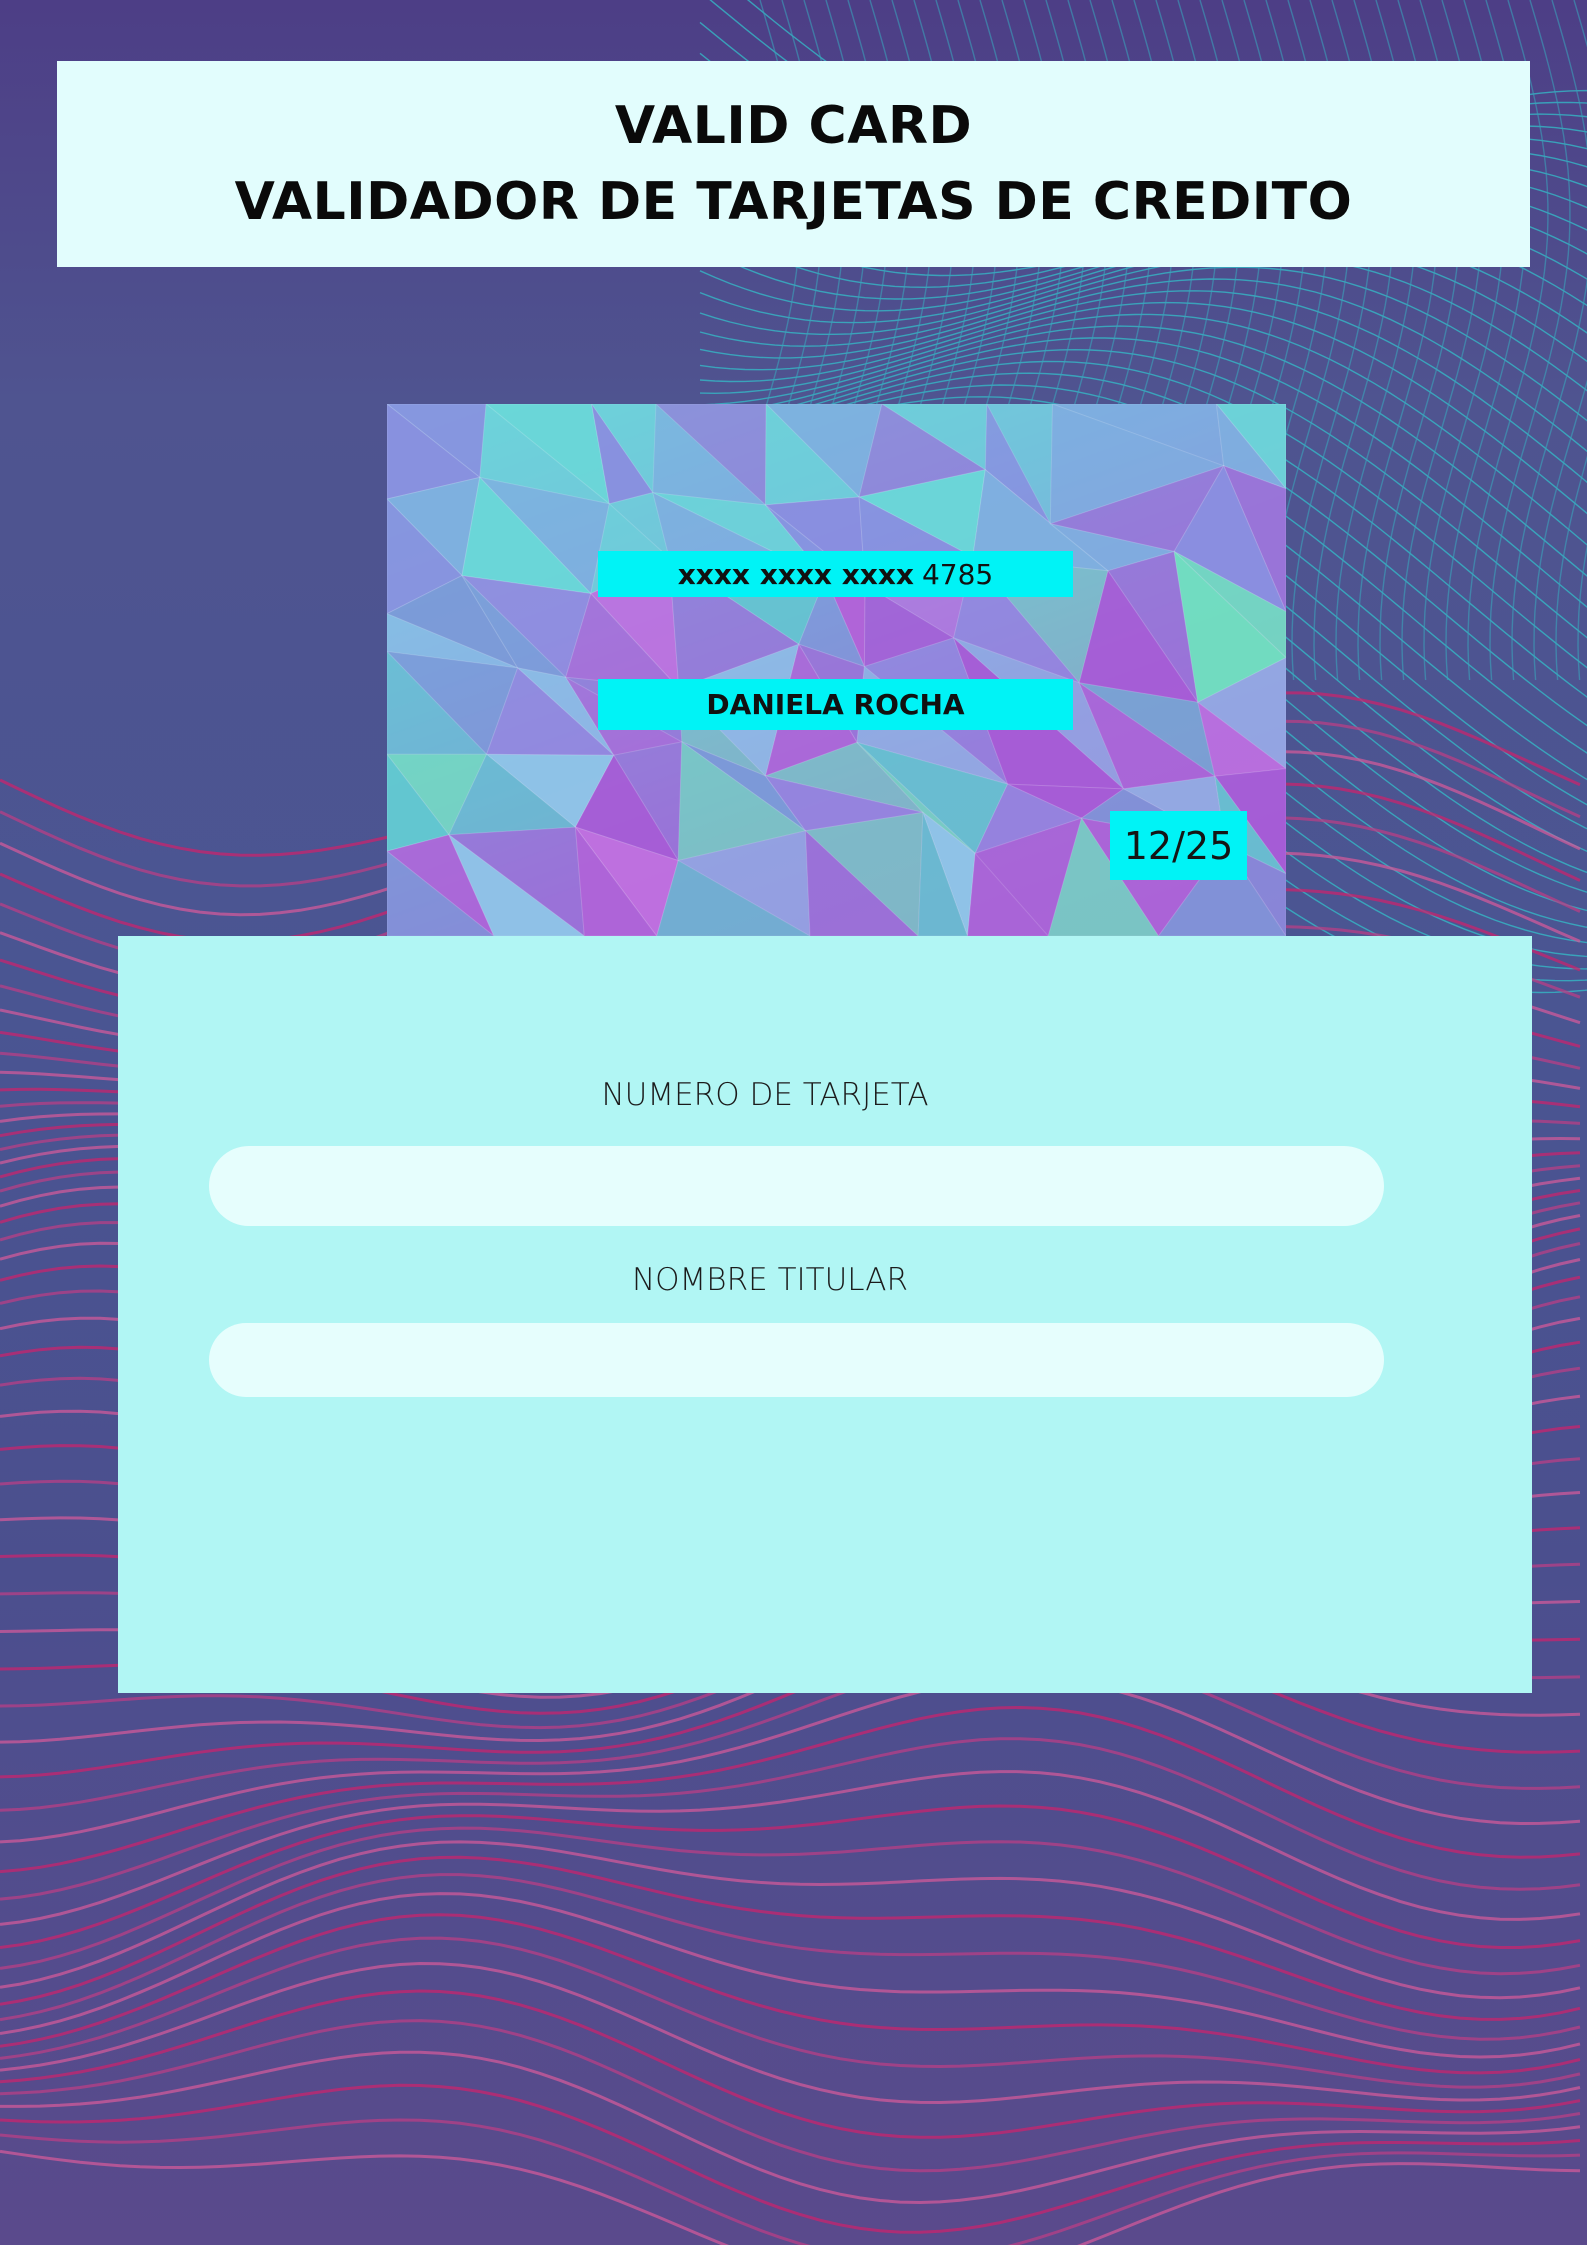  Describe the element at coordinates (770, 1280) in the screenshot. I see `holder-name-label: NOMBRE TITULAR` at that location.